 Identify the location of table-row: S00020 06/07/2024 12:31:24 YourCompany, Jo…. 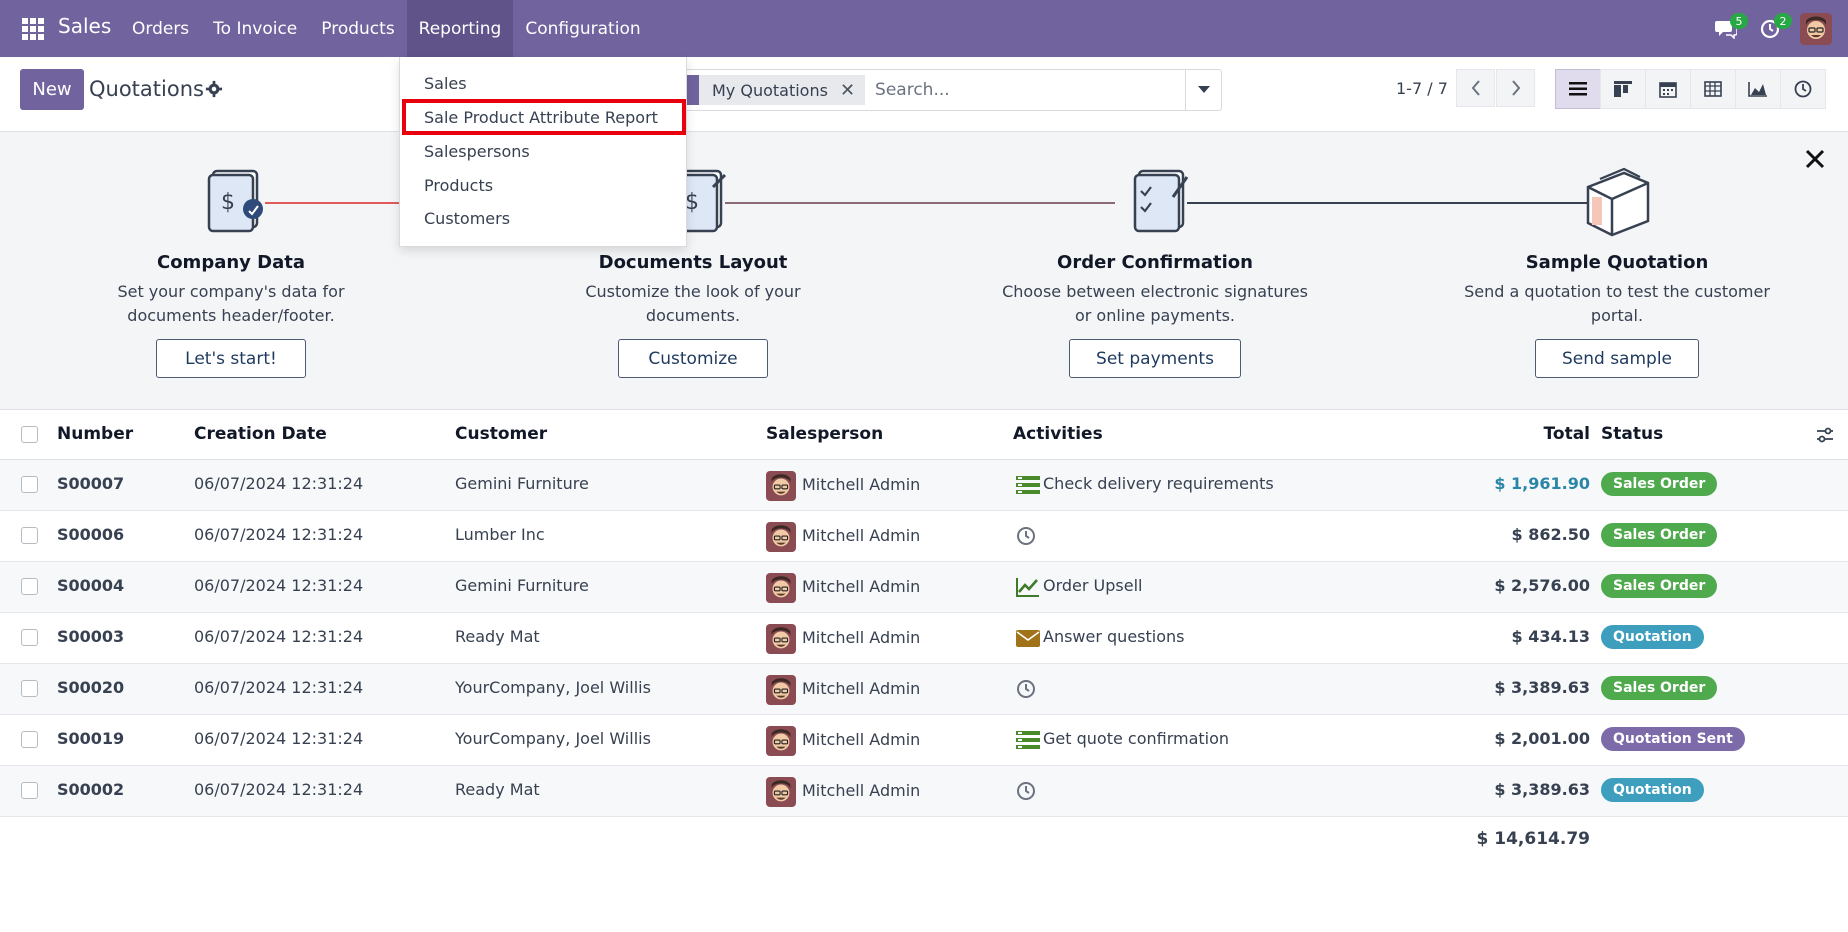
(924, 689).